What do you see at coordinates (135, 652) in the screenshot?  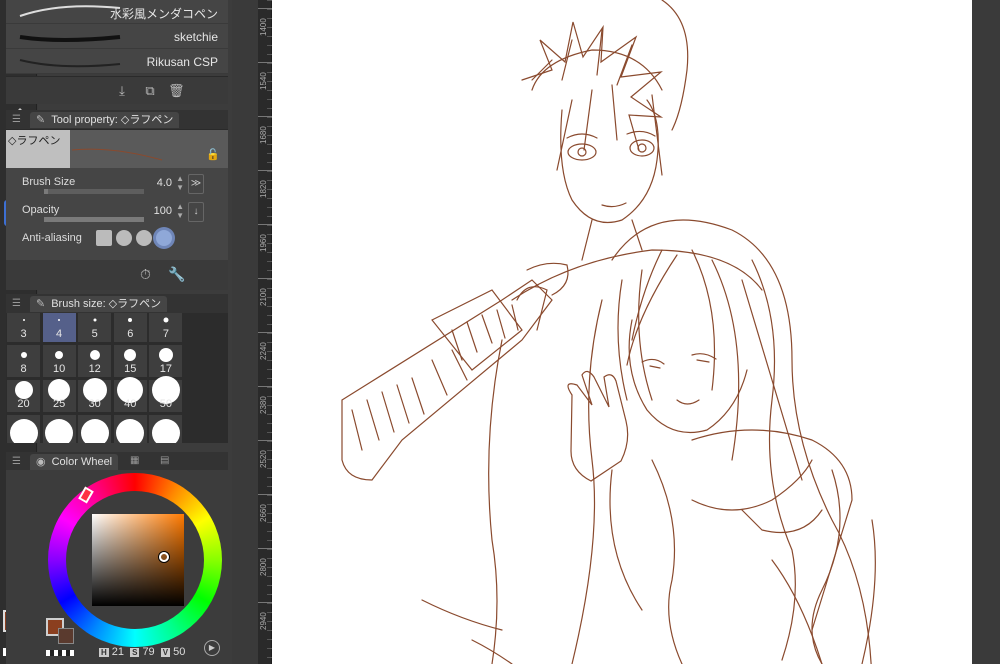 I see `s-label: S` at bounding box center [135, 652].